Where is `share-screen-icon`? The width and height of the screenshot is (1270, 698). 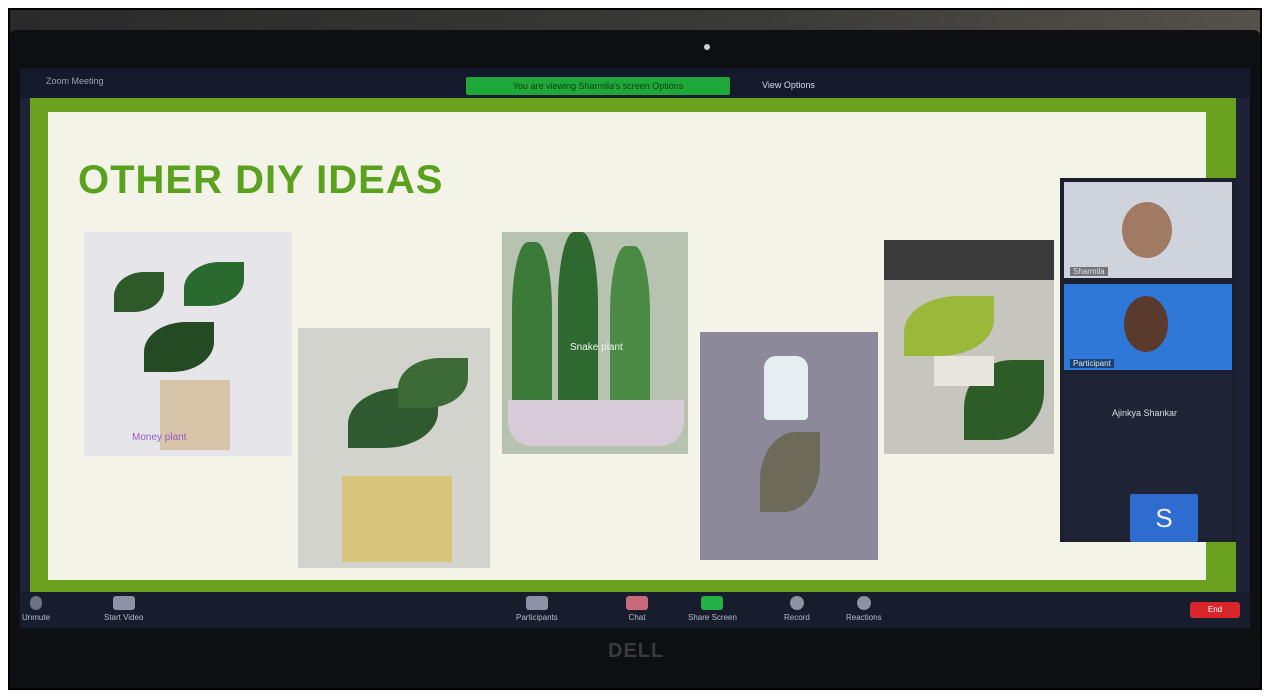
share-screen-icon is located at coordinates (712, 603).